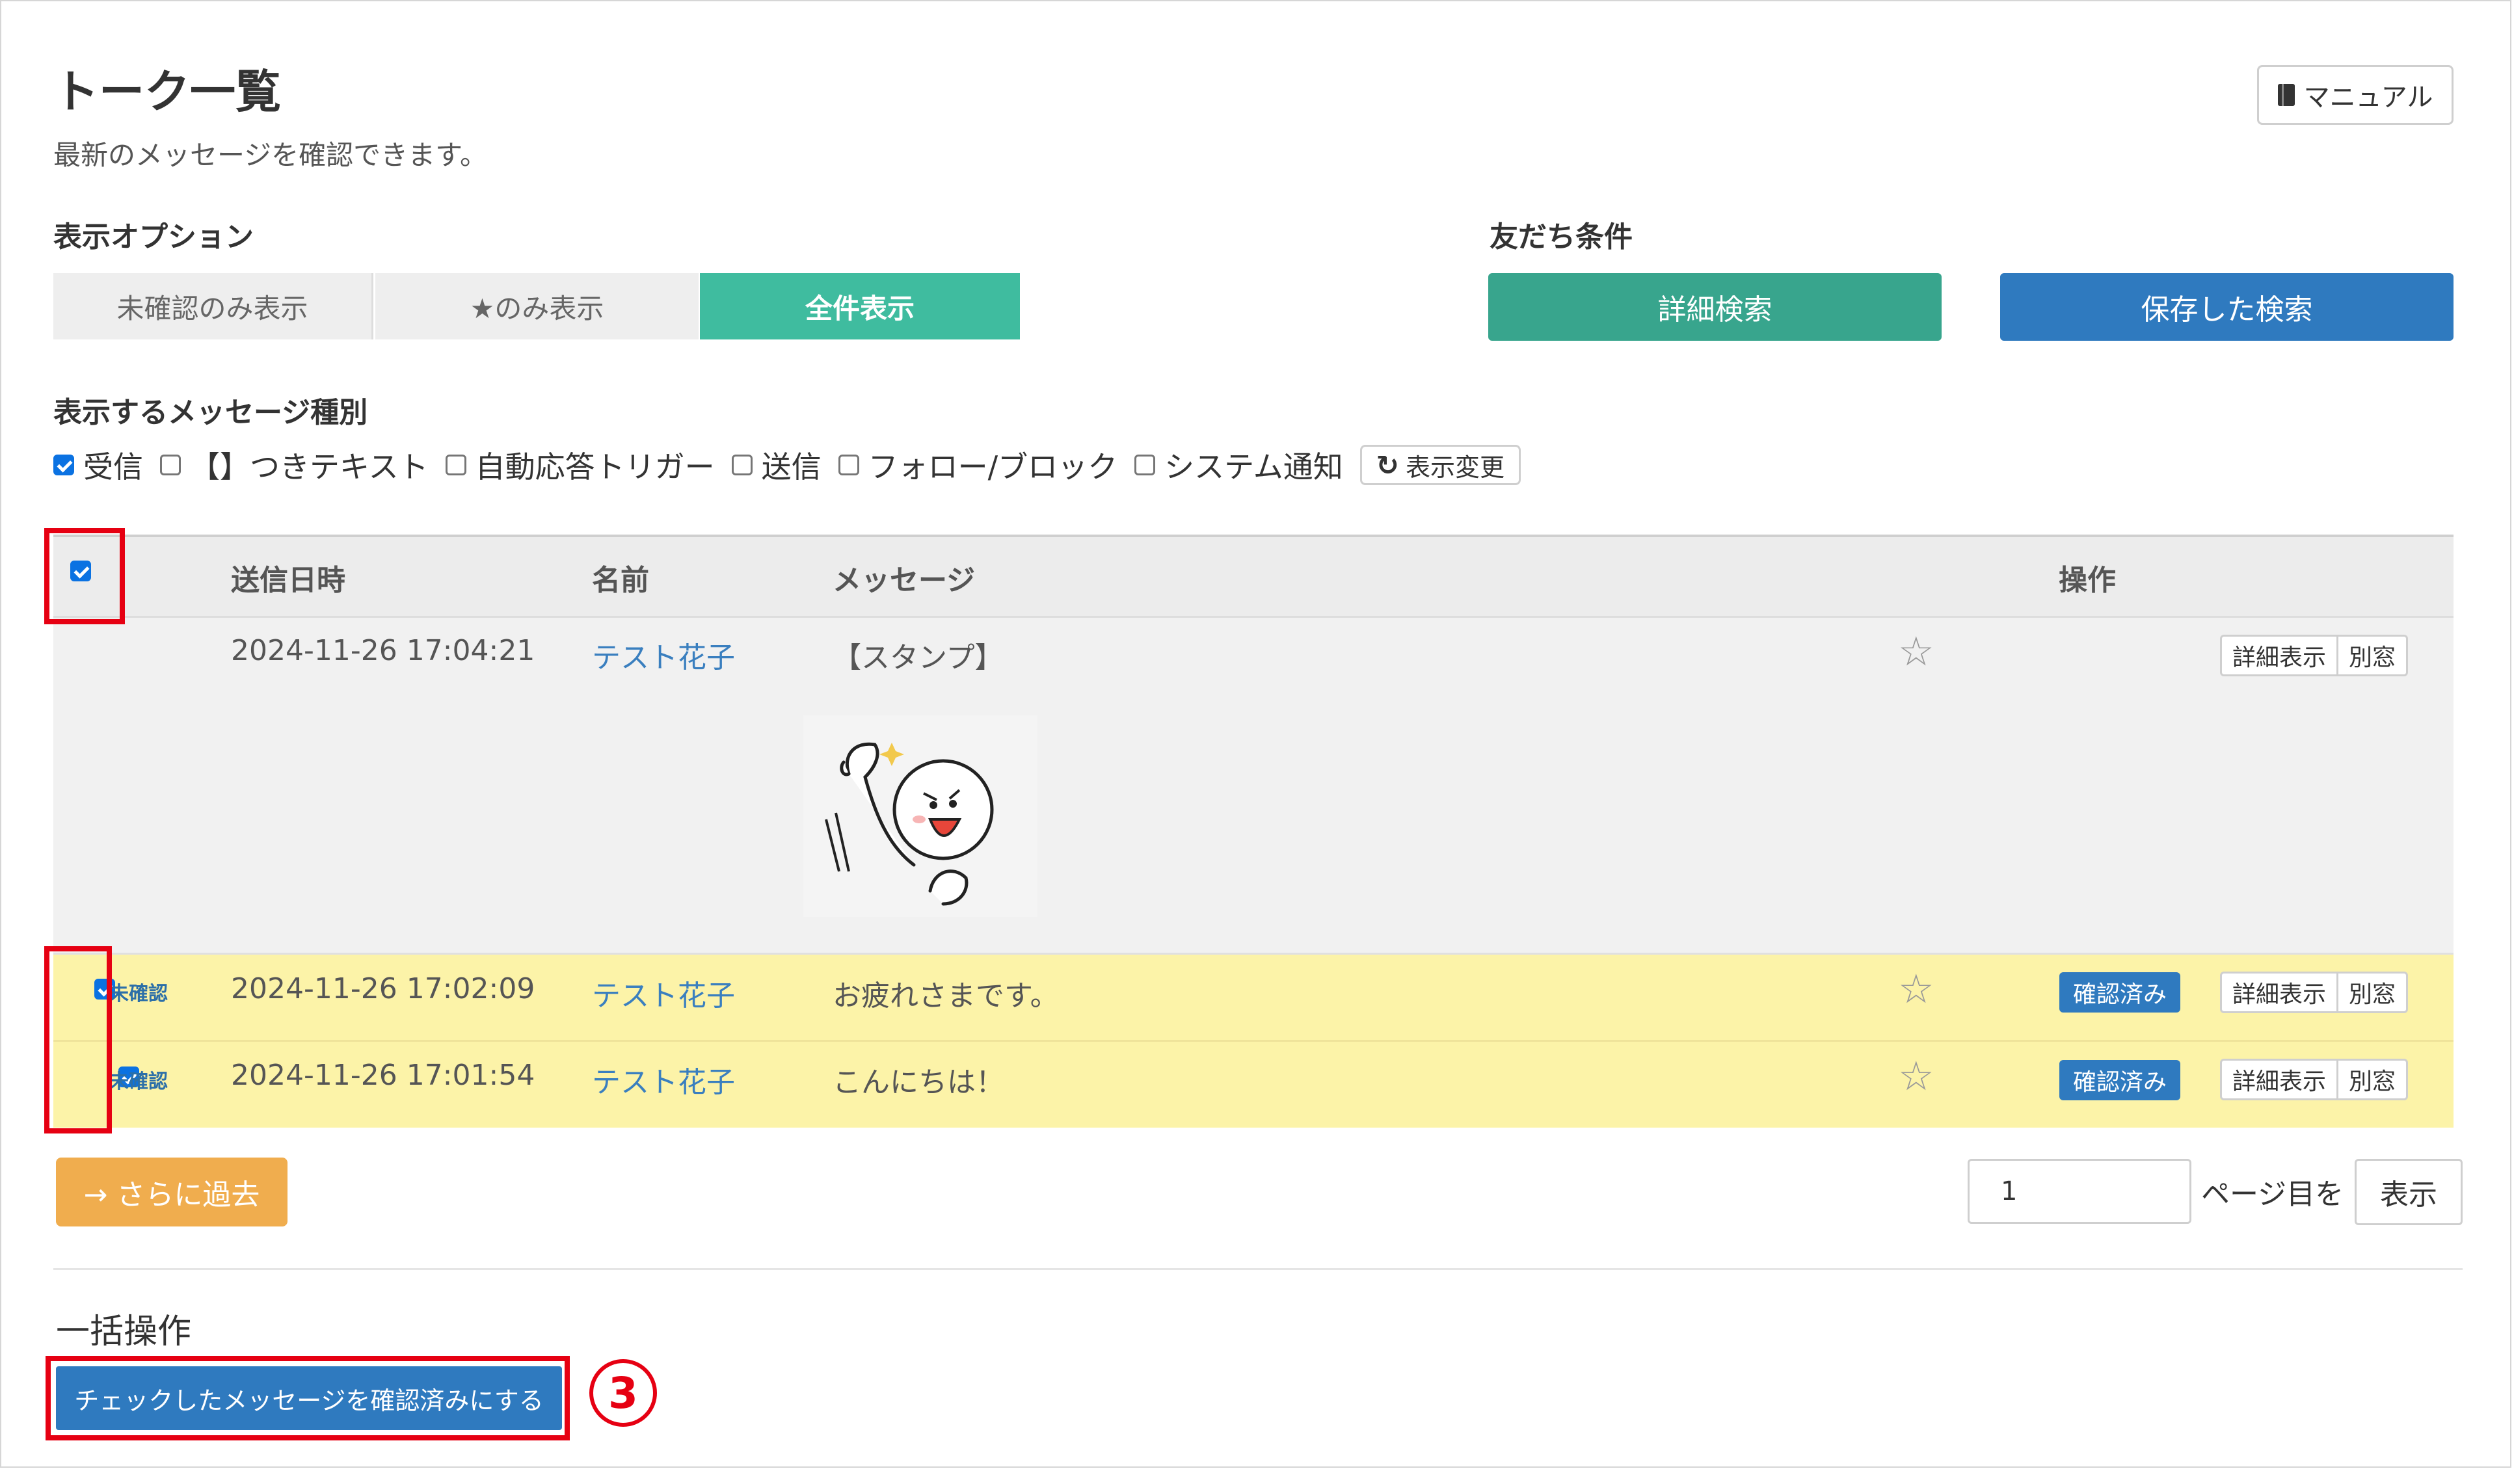 The image size is (2514, 1484). What do you see at coordinates (288, 580) in the screenshot?
I see `col-sent-at: 送信日時` at bounding box center [288, 580].